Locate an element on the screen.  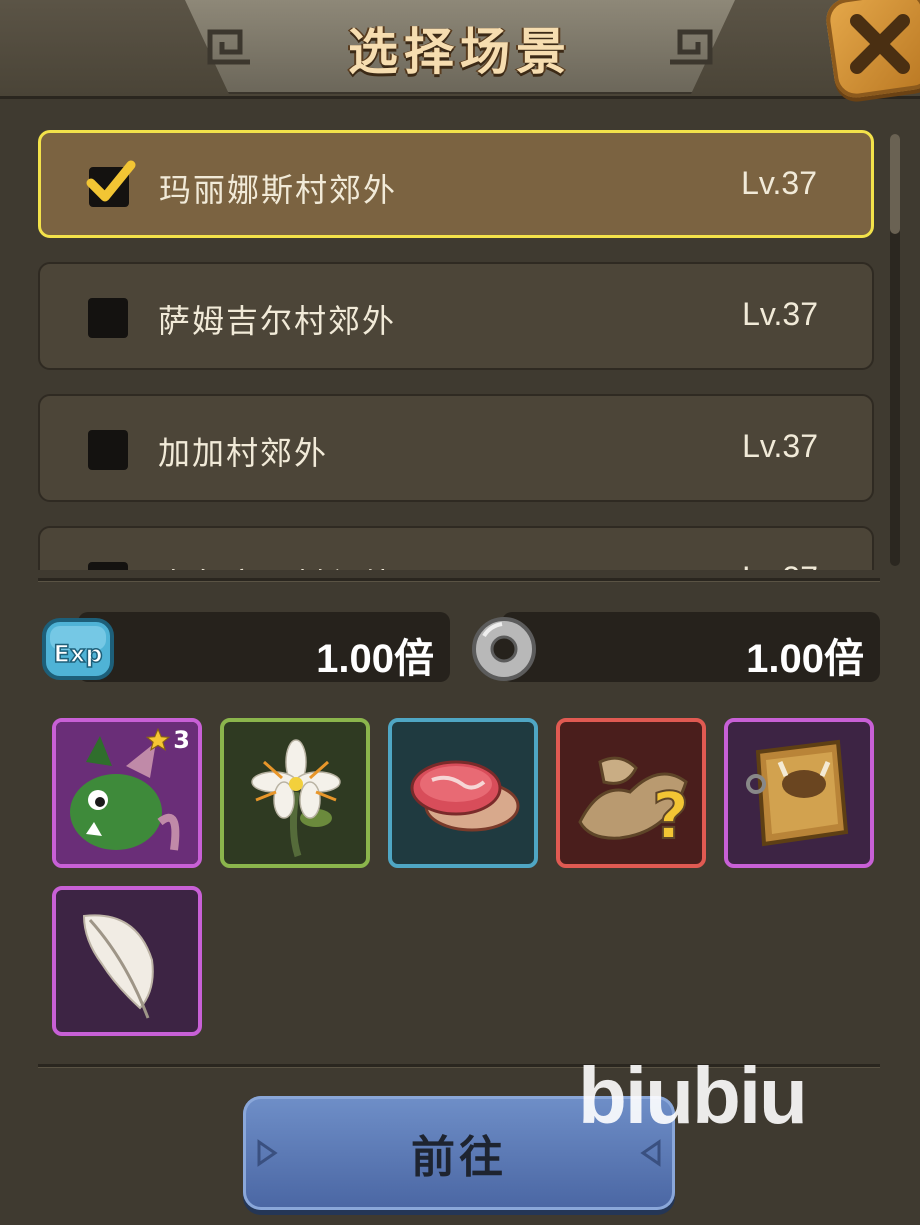
scene-list-scrollbar is located at coordinates (895, 350).